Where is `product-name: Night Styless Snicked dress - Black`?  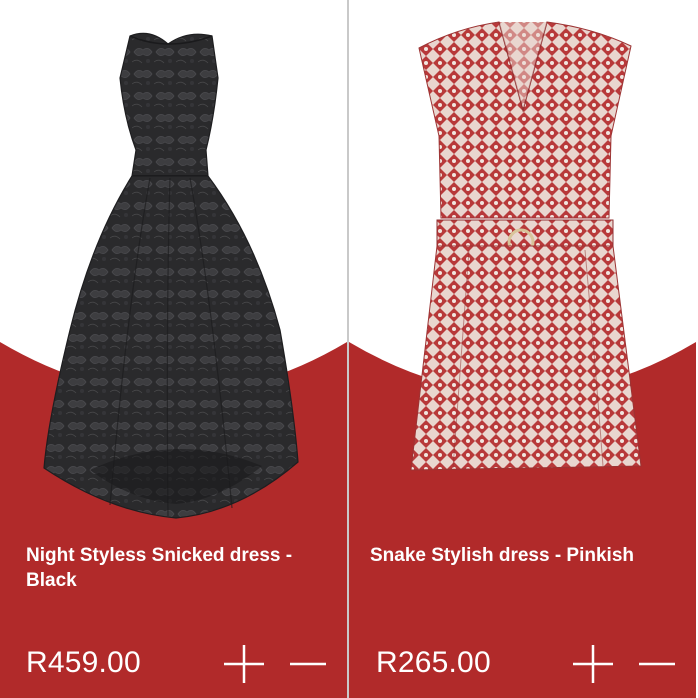
product-name: Night Styless Snicked dress - Black is located at coordinates (181, 568).